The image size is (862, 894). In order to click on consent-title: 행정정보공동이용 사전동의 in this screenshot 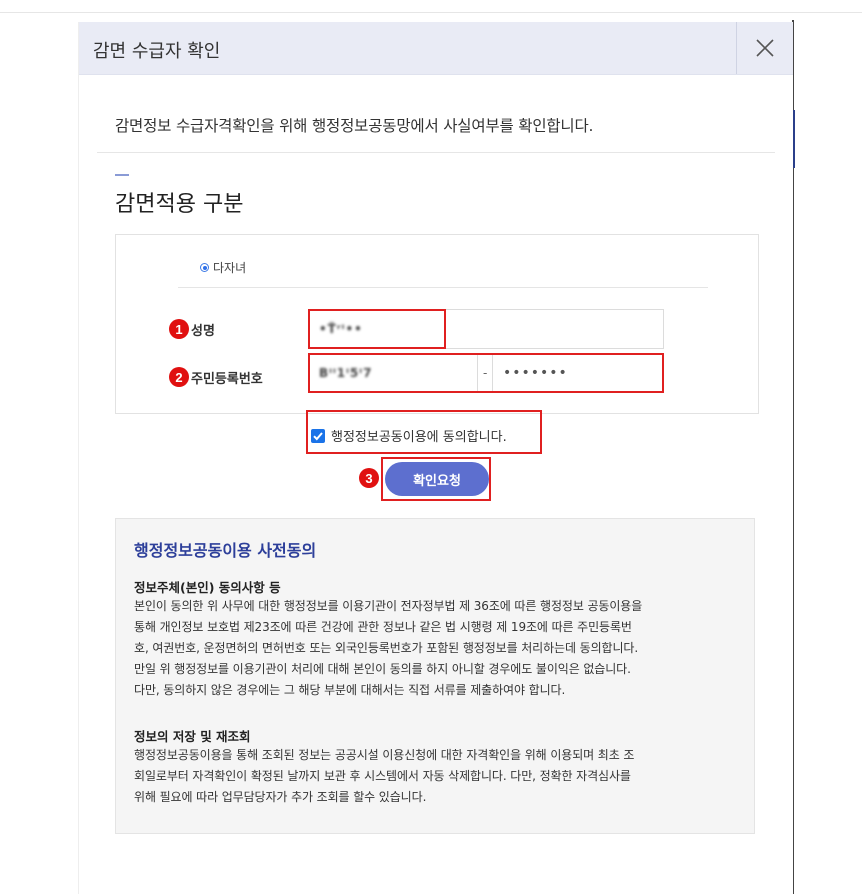, I will do `click(225, 550)`.